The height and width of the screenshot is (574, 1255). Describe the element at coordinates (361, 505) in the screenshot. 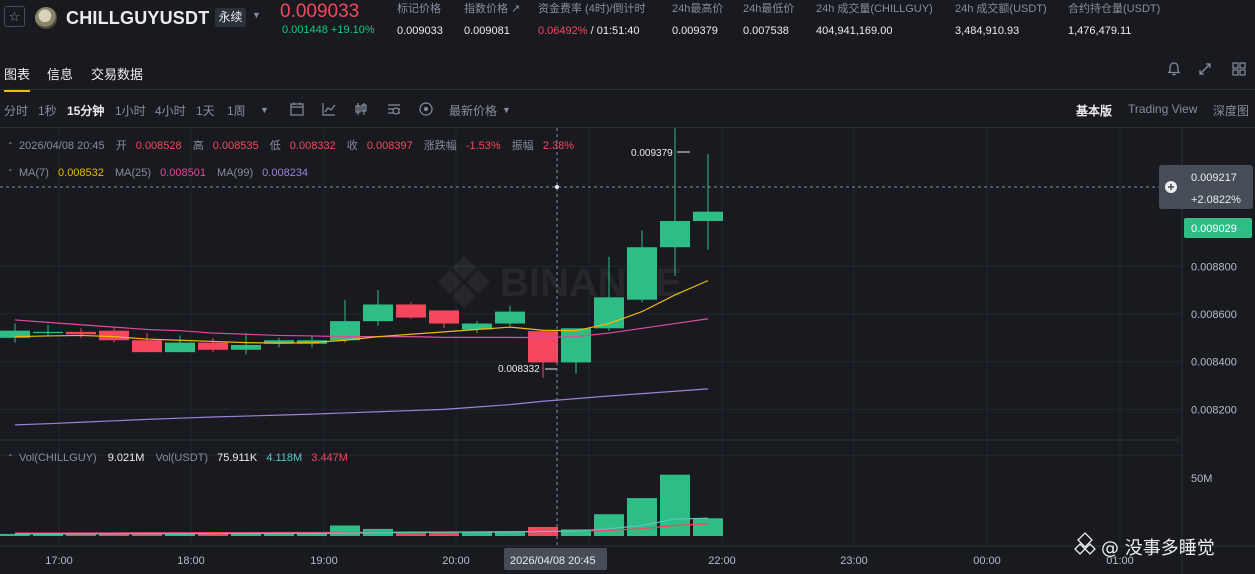

I see `volume-bars` at that location.